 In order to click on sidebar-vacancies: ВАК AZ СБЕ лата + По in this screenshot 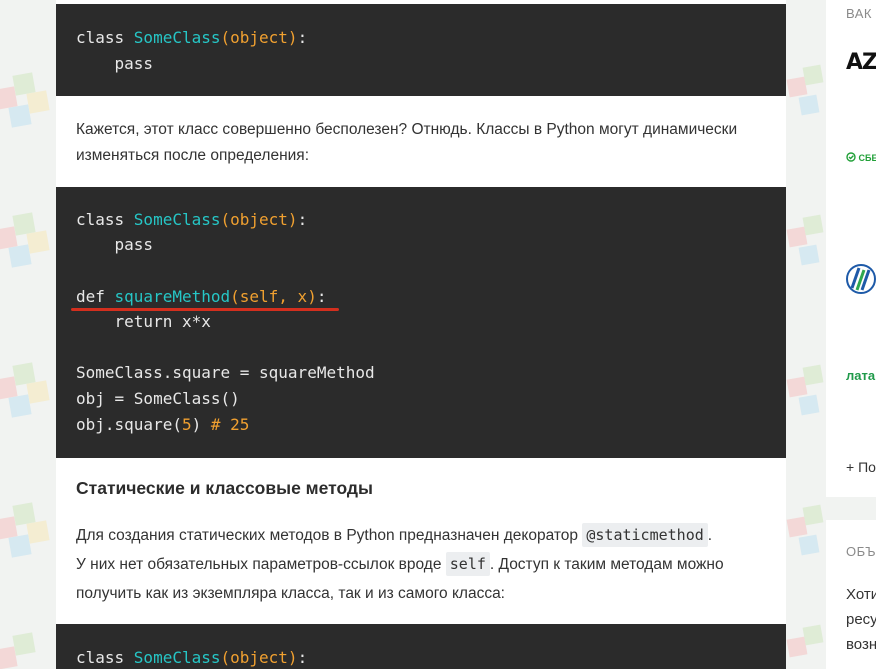, I will do `click(851, 248)`.